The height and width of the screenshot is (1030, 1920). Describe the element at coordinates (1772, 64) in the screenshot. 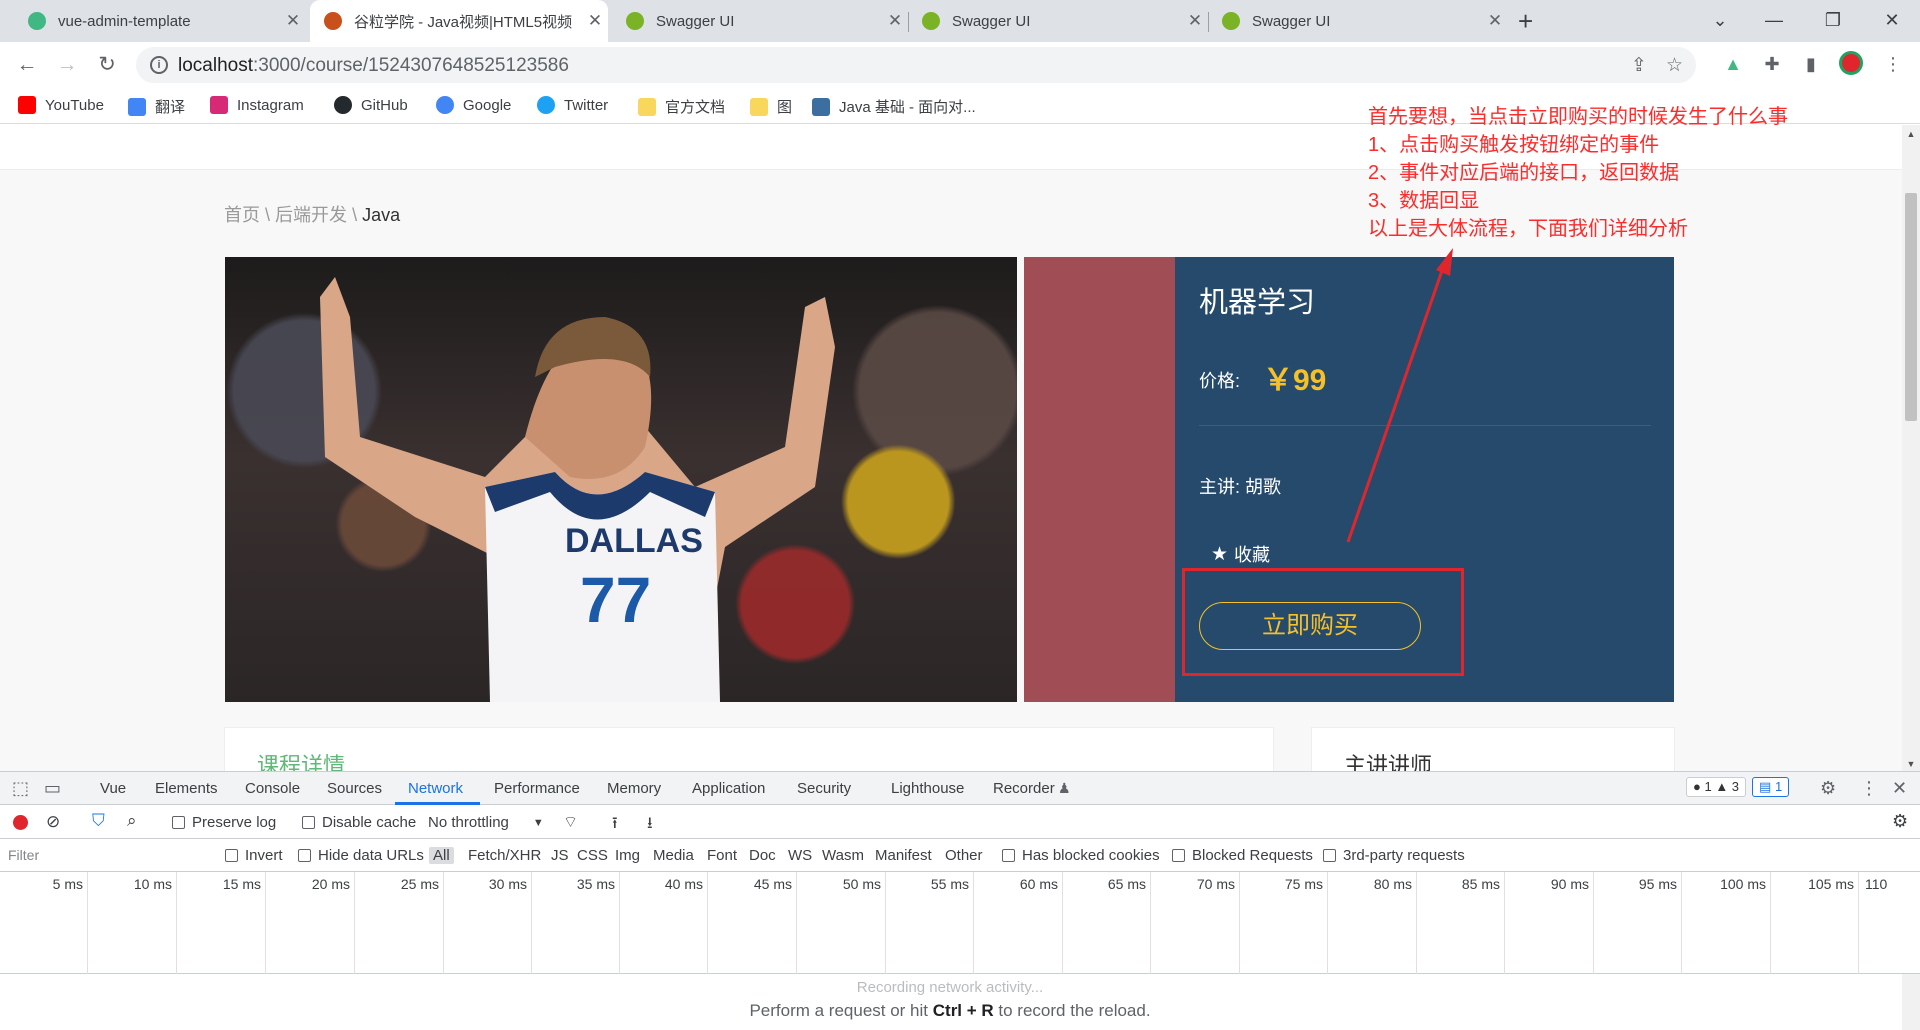

I see `extensions-puzzle-icon: ✚` at that location.